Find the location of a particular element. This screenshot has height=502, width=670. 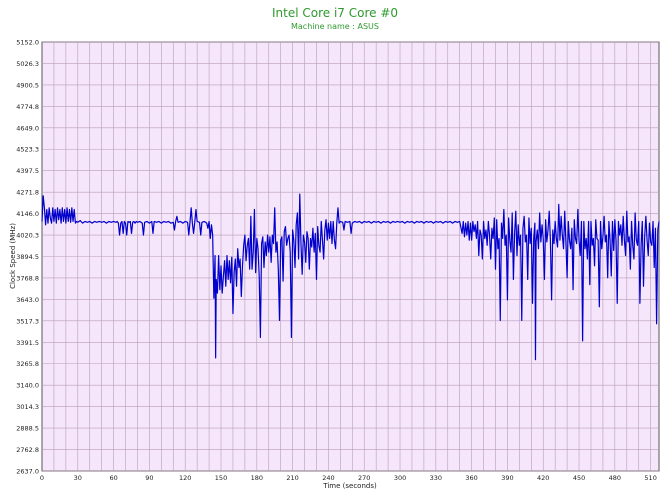

y-tick-label: 4774.8 is located at coordinates (27, 107).